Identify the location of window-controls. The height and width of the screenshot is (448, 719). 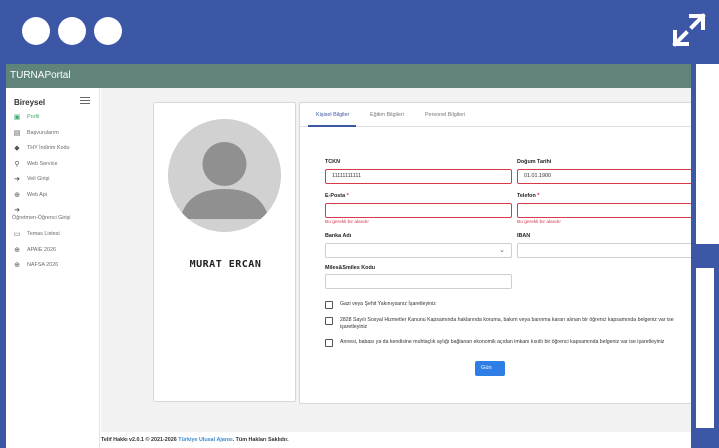
(72, 31).